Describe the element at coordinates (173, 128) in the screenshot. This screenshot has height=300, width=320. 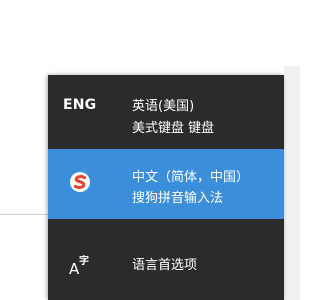
I see `keyboard-name: 美式键盘 键盘` at that location.